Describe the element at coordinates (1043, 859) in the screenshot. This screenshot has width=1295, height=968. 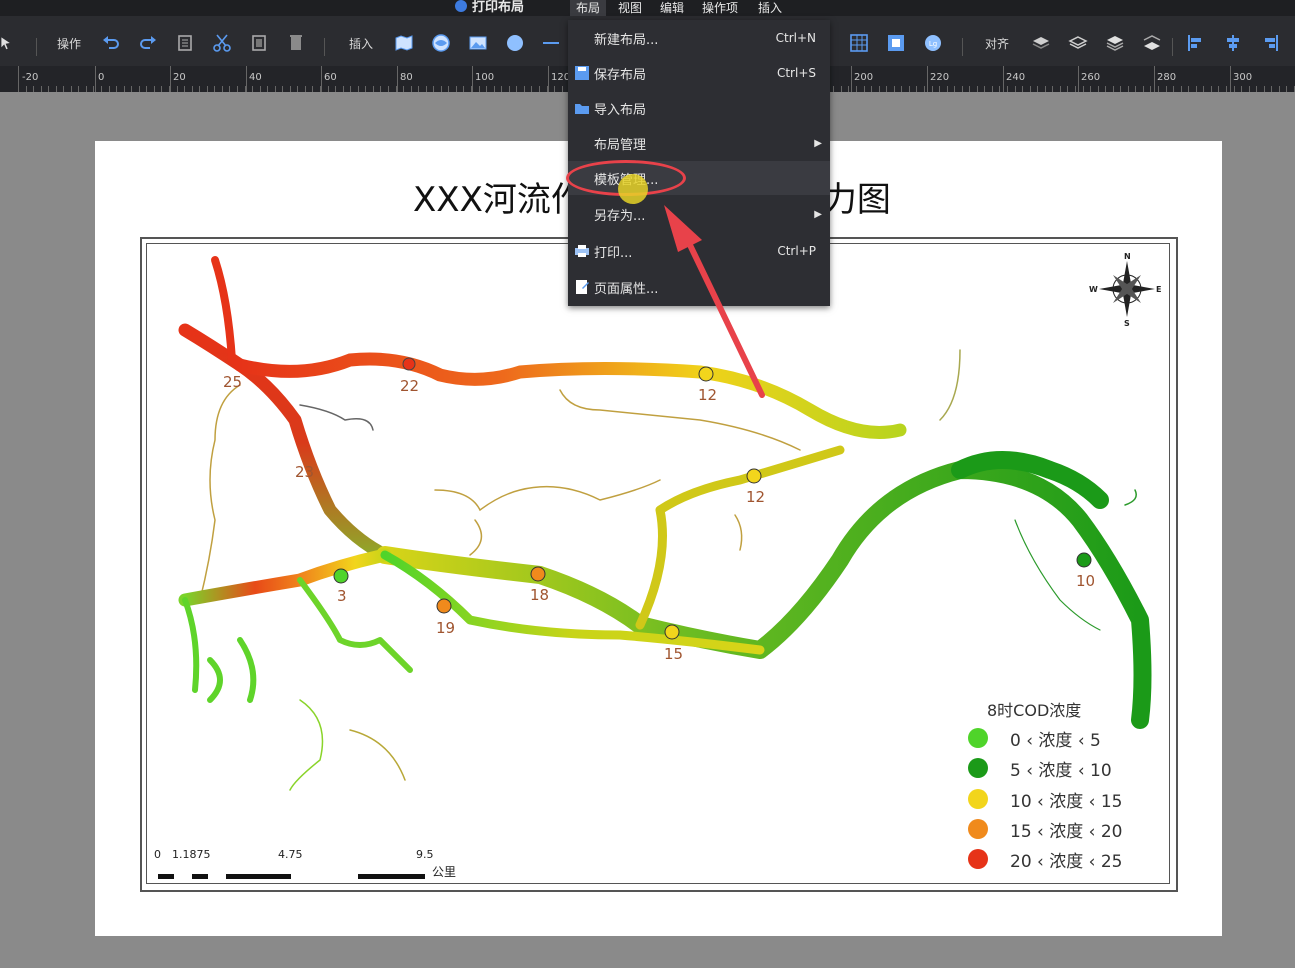
I see `legend-item: 20 ‹ 浓度 ‹ 25` at that location.